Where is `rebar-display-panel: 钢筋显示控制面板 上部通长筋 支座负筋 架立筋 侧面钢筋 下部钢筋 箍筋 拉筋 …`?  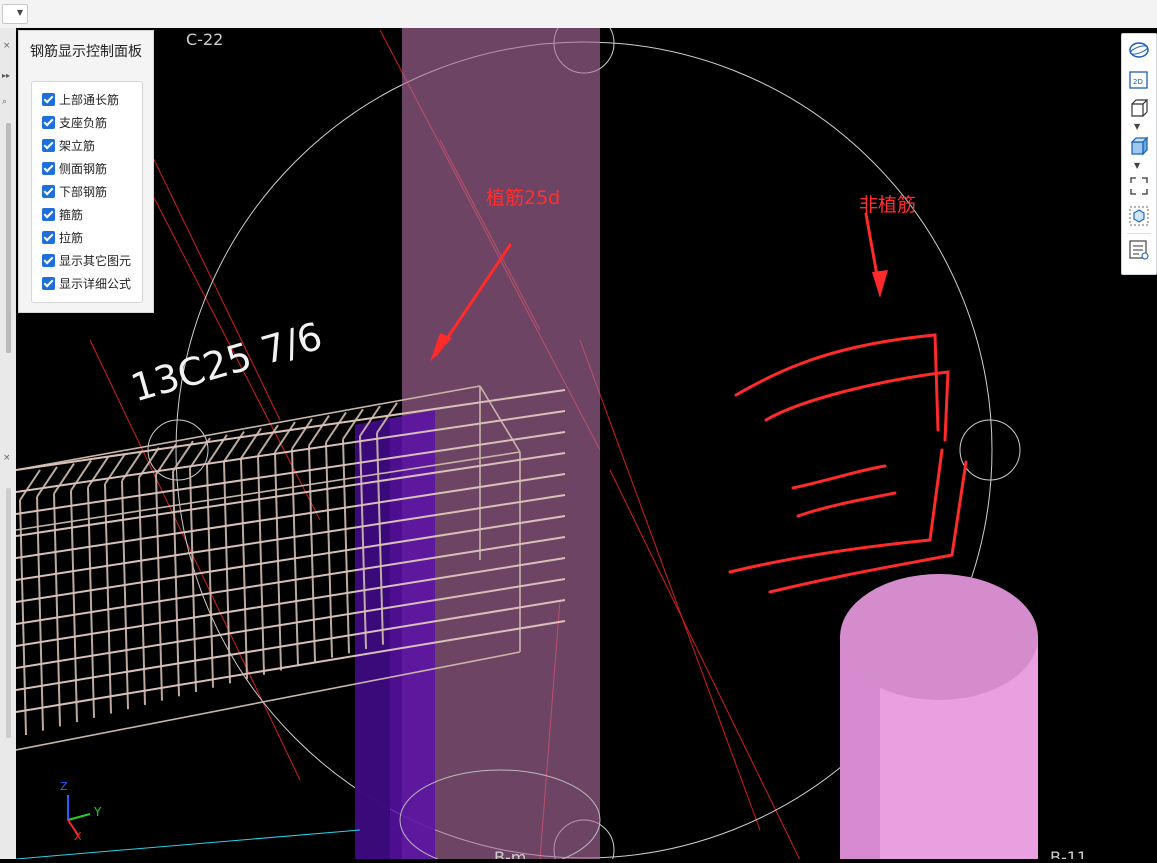 rebar-display-panel: 钢筋显示控制面板 上部通长筋 支座负筋 架立筋 侧面钢筋 下部钢筋 箍筋 拉筋 … is located at coordinates (86, 171).